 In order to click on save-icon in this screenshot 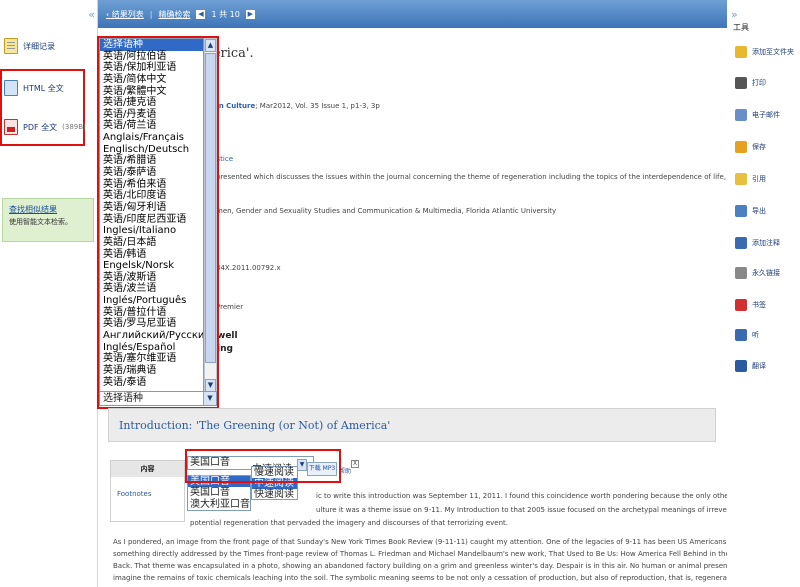, I will do `click(741, 147)`.